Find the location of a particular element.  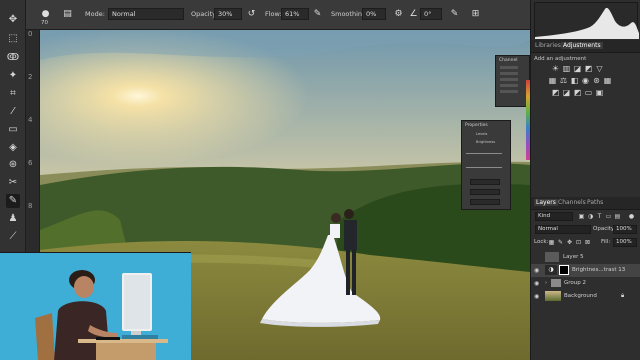

curves-adjust-icon: ◪ is located at coordinates (577, 68).